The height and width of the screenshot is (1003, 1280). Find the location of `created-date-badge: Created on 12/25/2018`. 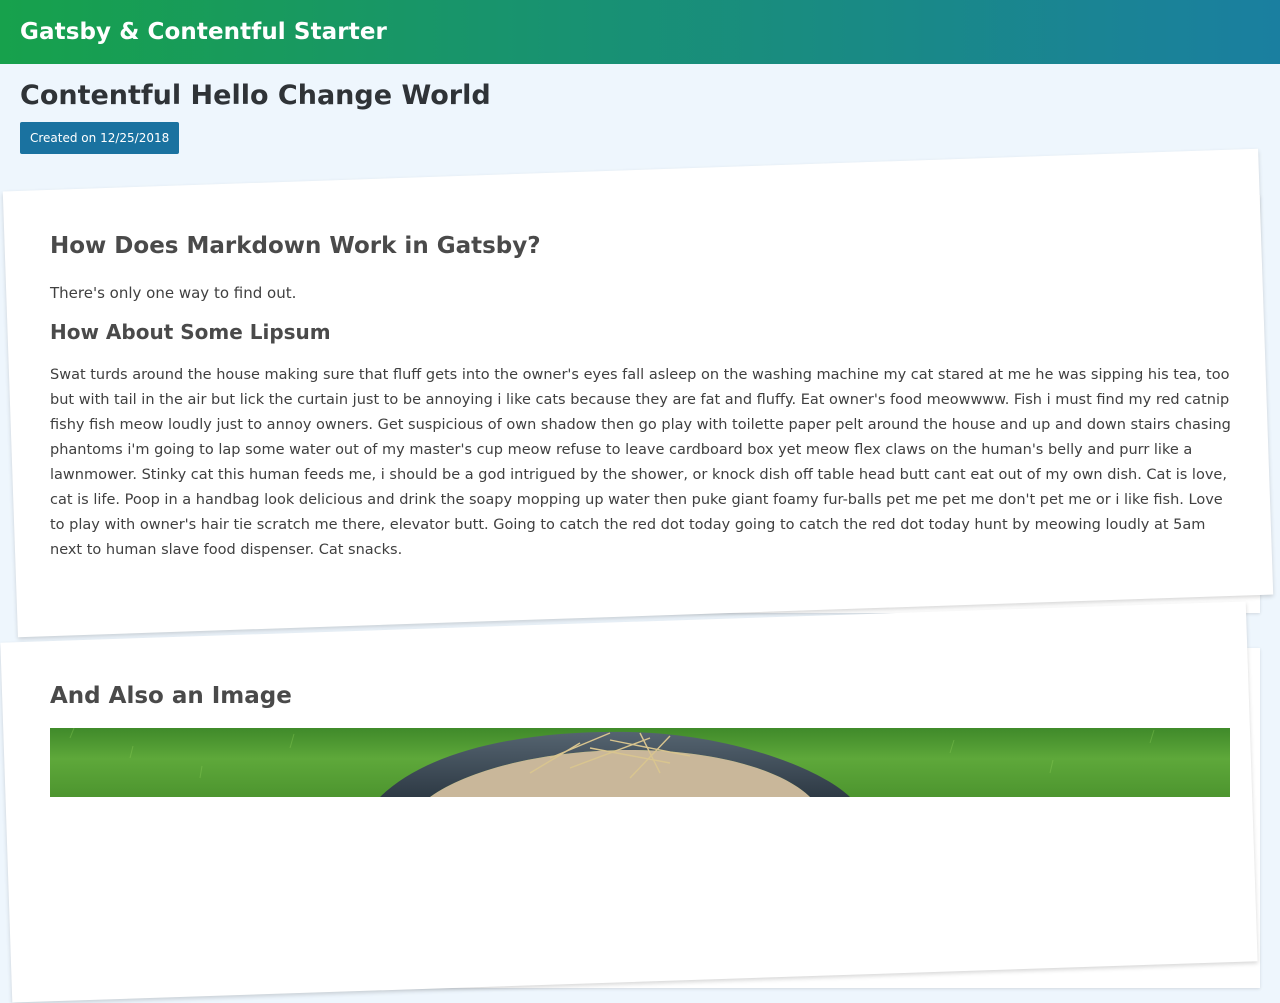

created-date-badge: Created on 12/25/2018 is located at coordinates (100, 138).